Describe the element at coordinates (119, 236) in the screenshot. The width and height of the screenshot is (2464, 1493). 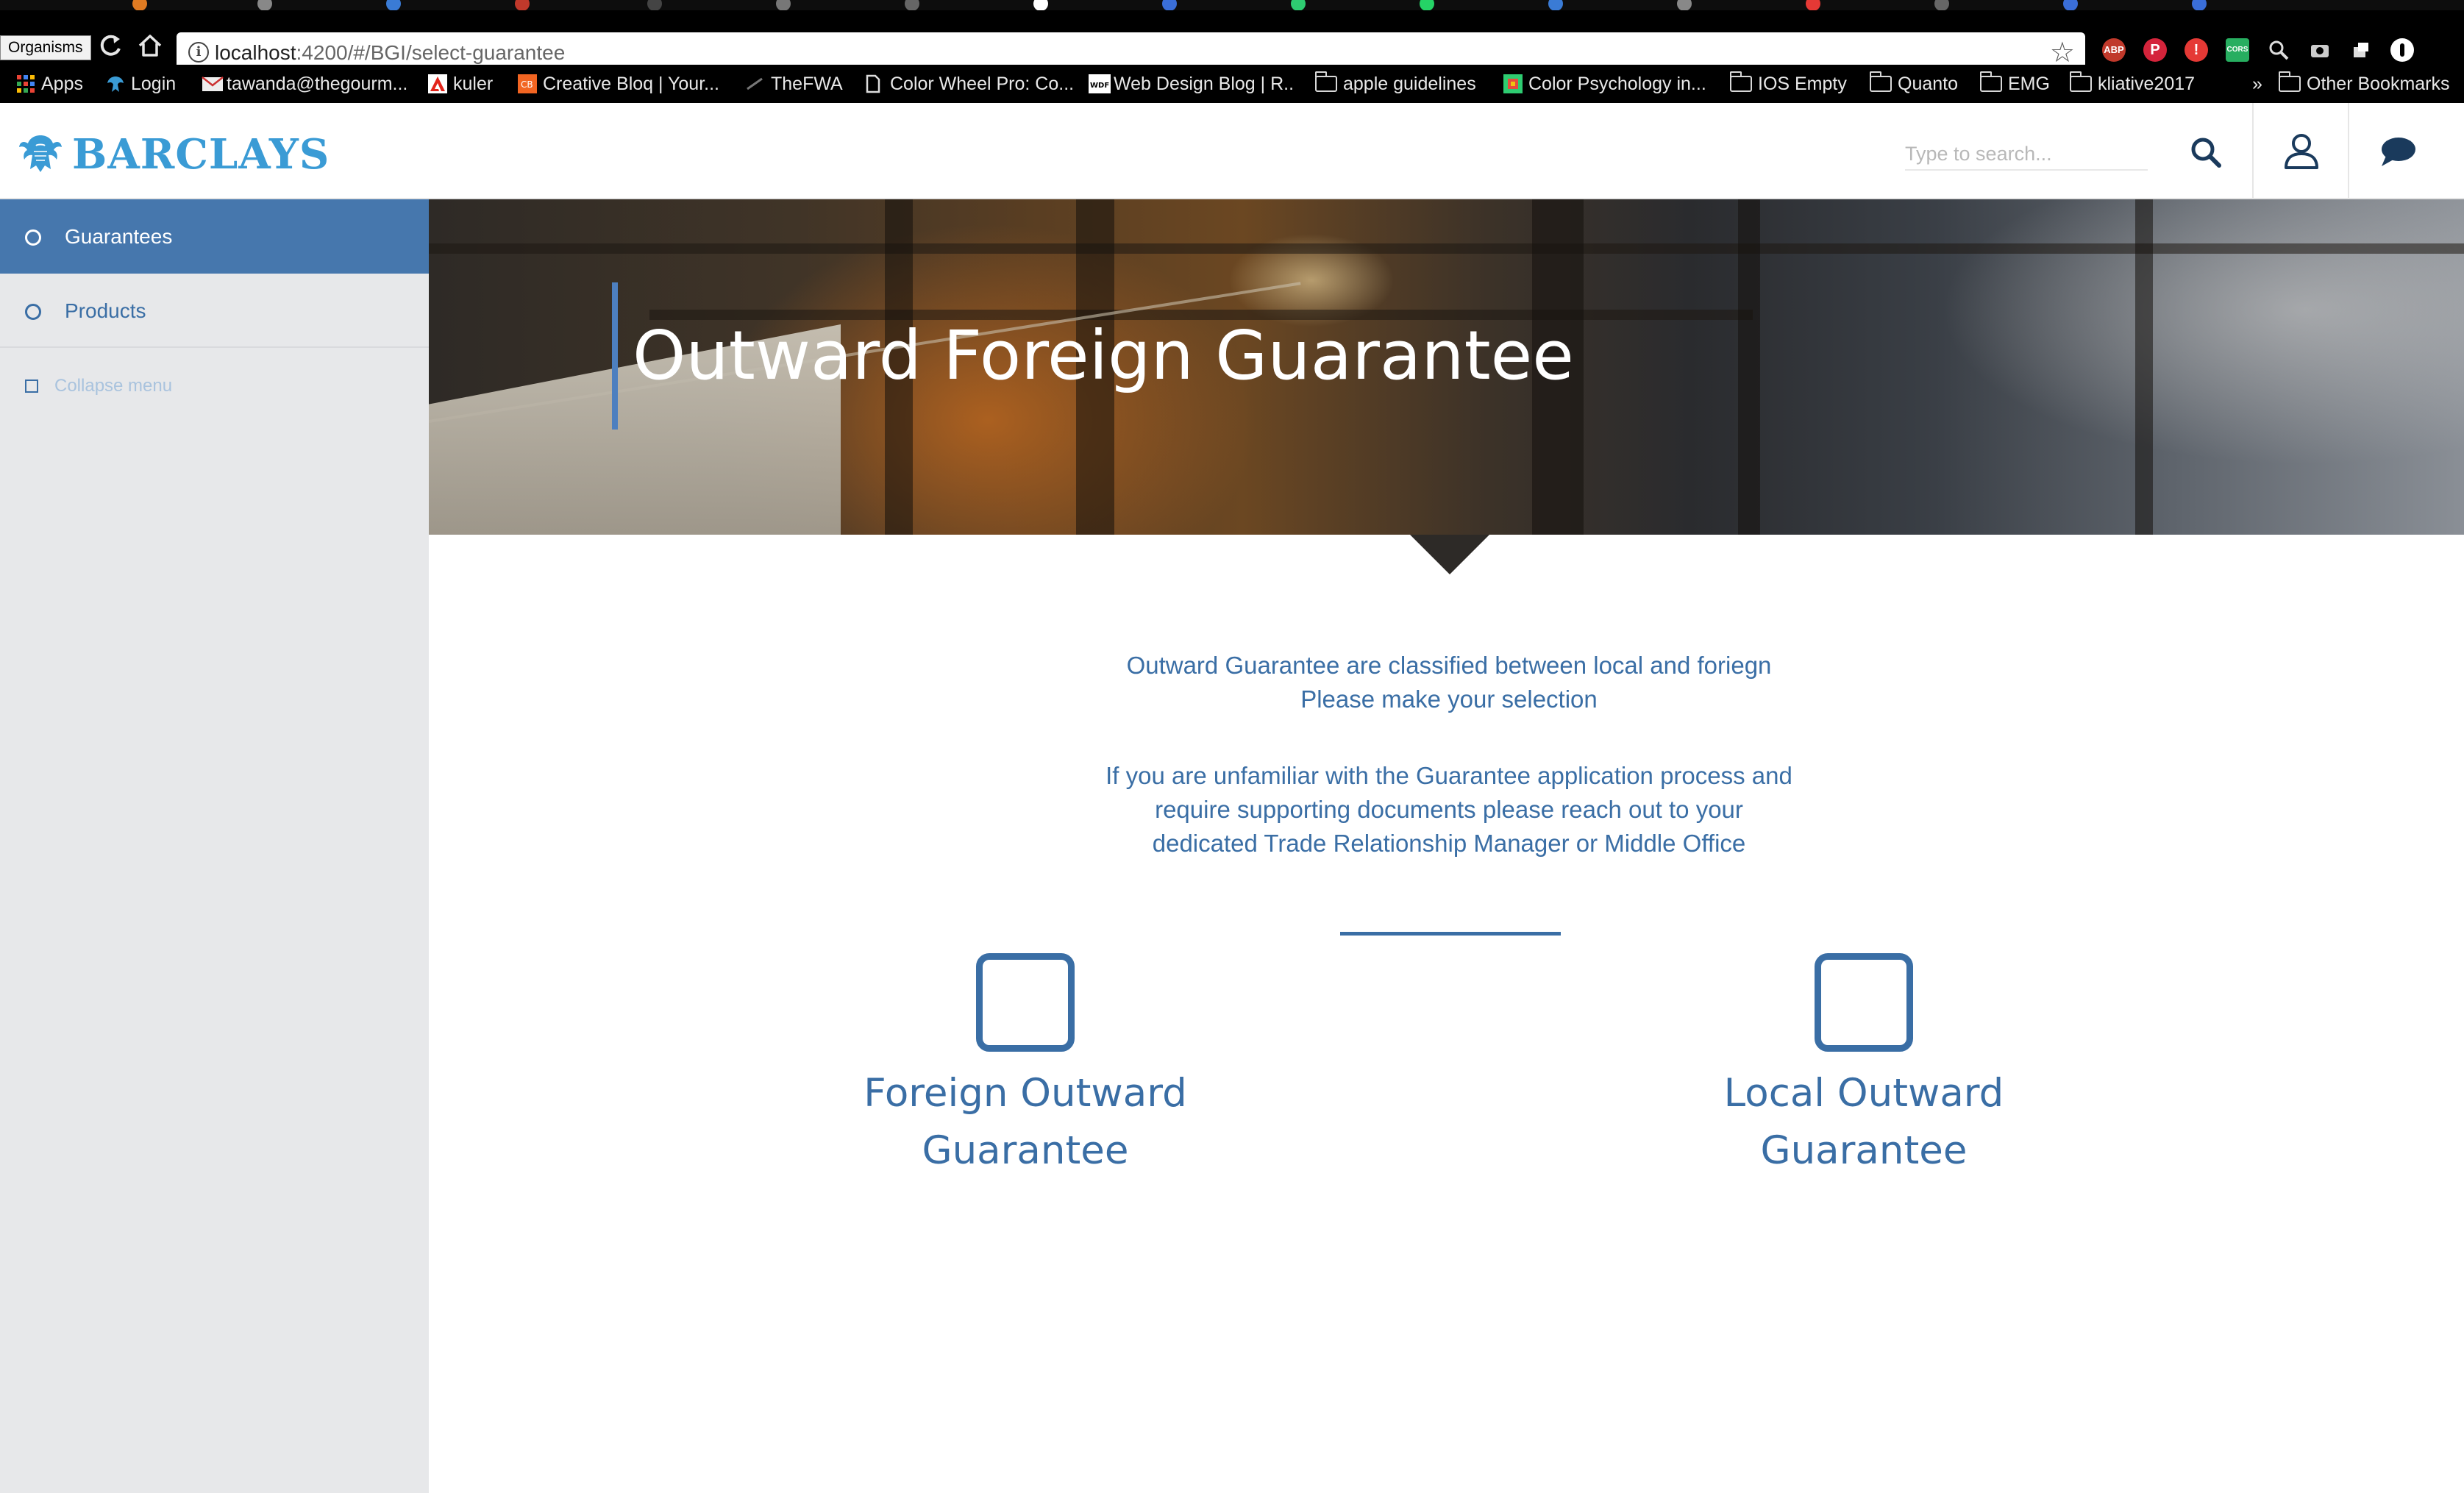
I see `sidebar-item-label: Guarantees` at that location.